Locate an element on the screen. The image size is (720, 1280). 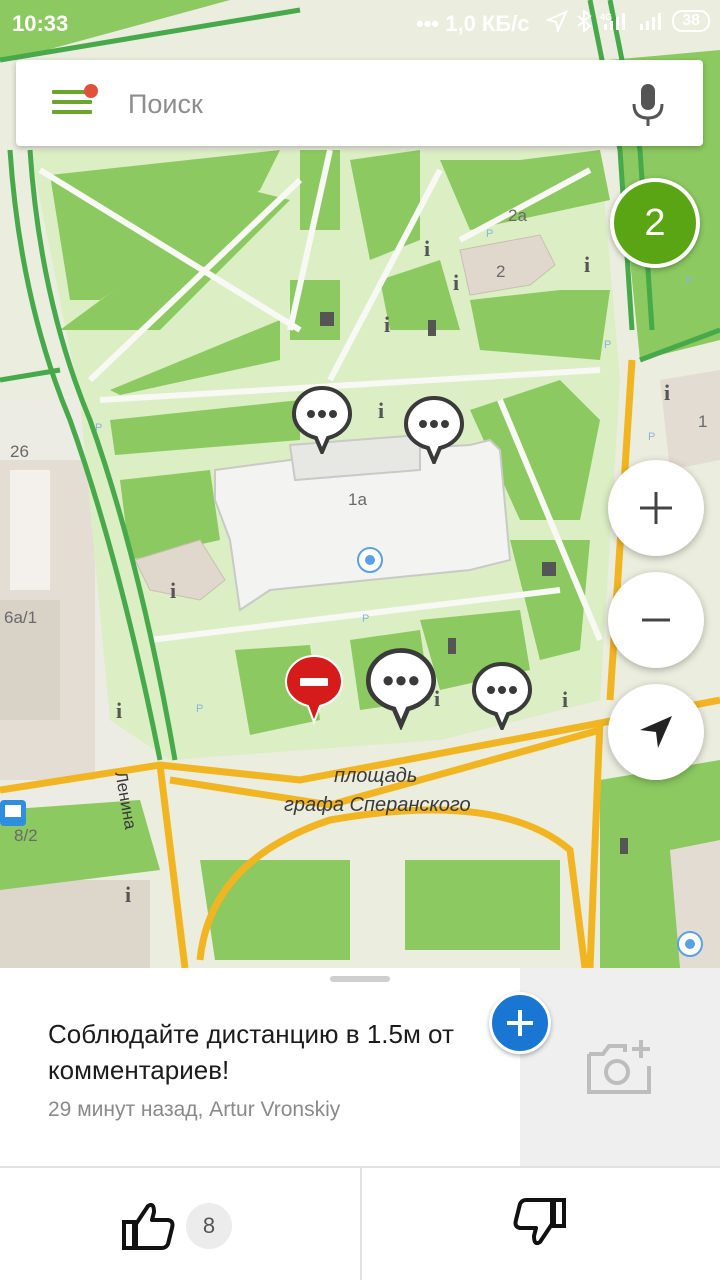
network-speed: ••• 1,0 КБ/с is located at coordinates (473, 23).